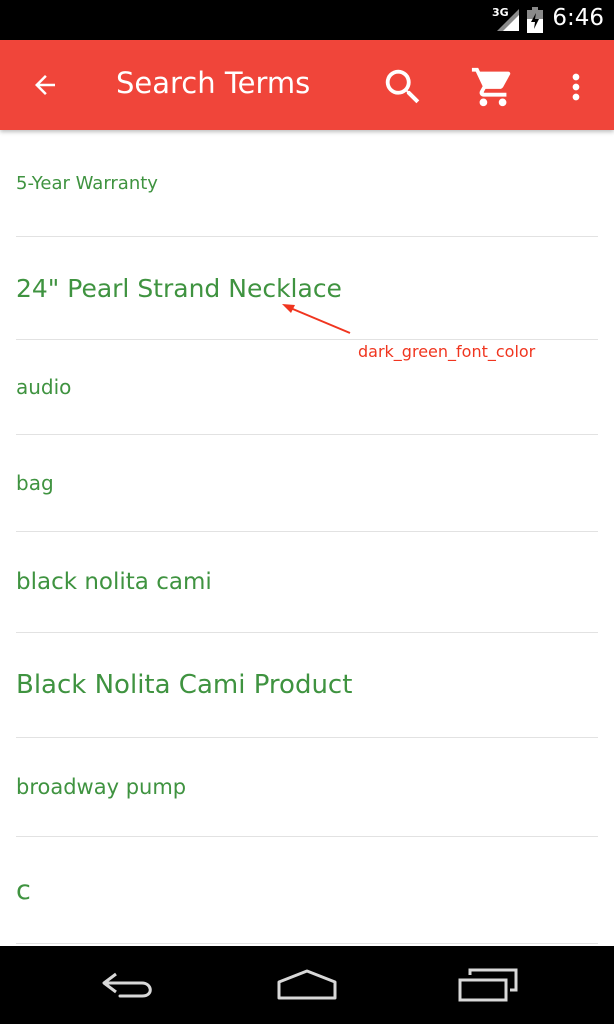 The height and width of the screenshot is (1024, 614). I want to click on nav-recents-icon, so click(488, 985).